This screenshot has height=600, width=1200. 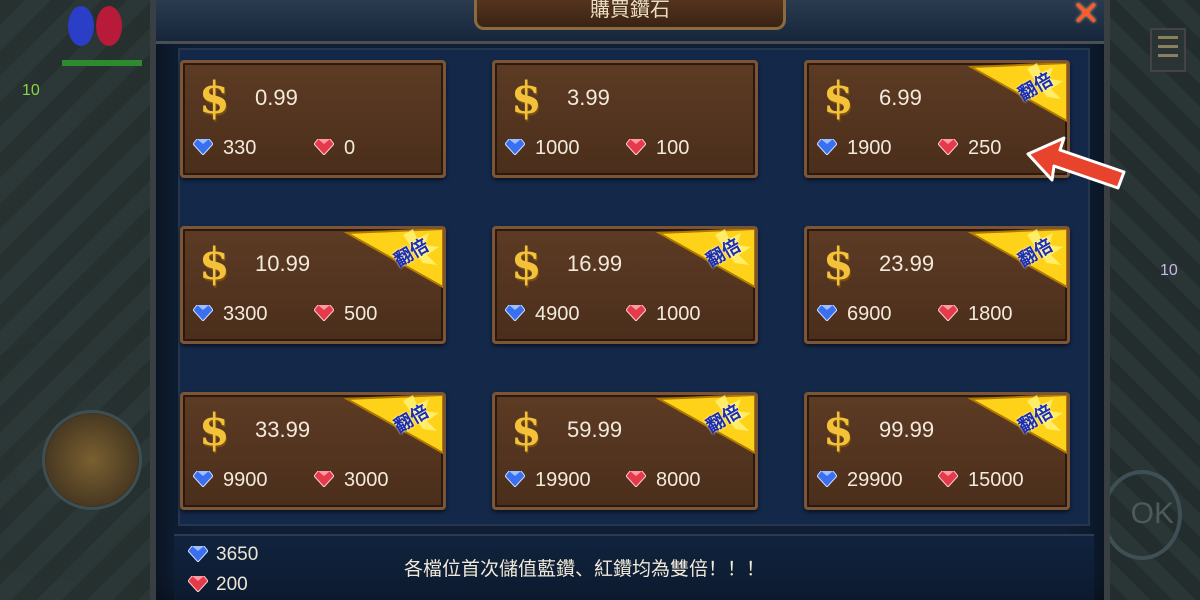 What do you see at coordinates (240, 148) in the screenshot?
I see `blue-diamond-amount: 330` at bounding box center [240, 148].